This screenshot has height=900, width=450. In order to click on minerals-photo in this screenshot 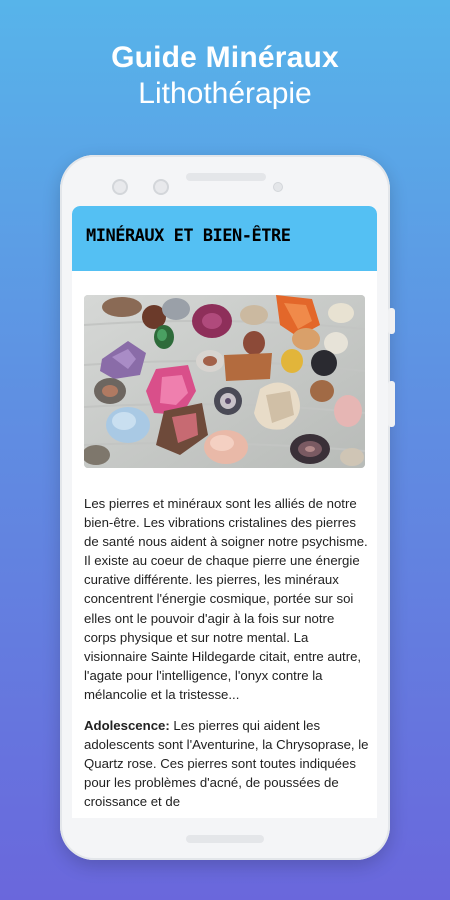, I will do `click(224, 381)`.